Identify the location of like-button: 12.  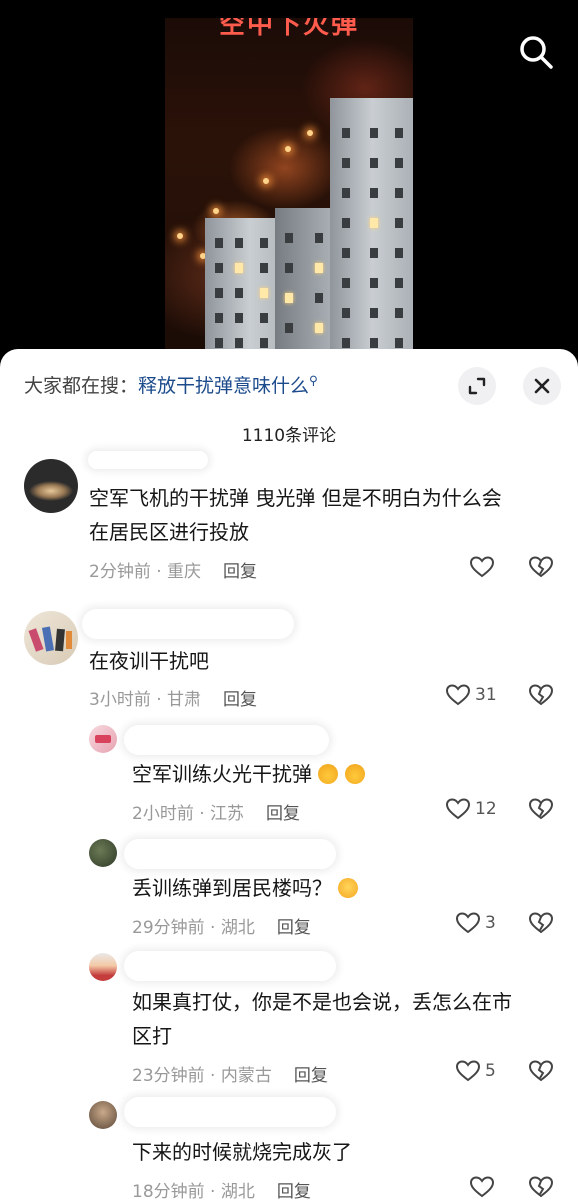
(471, 809).